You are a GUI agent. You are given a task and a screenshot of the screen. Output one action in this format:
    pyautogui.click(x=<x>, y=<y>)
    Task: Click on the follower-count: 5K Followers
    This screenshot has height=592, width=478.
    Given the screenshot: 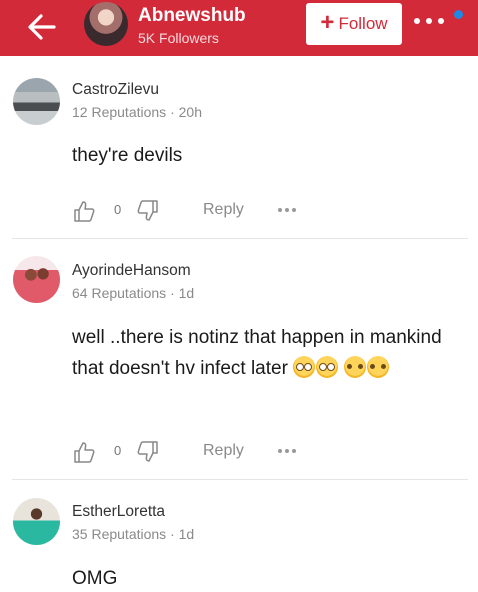 What is the action you would take?
    pyautogui.click(x=178, y=38)
    